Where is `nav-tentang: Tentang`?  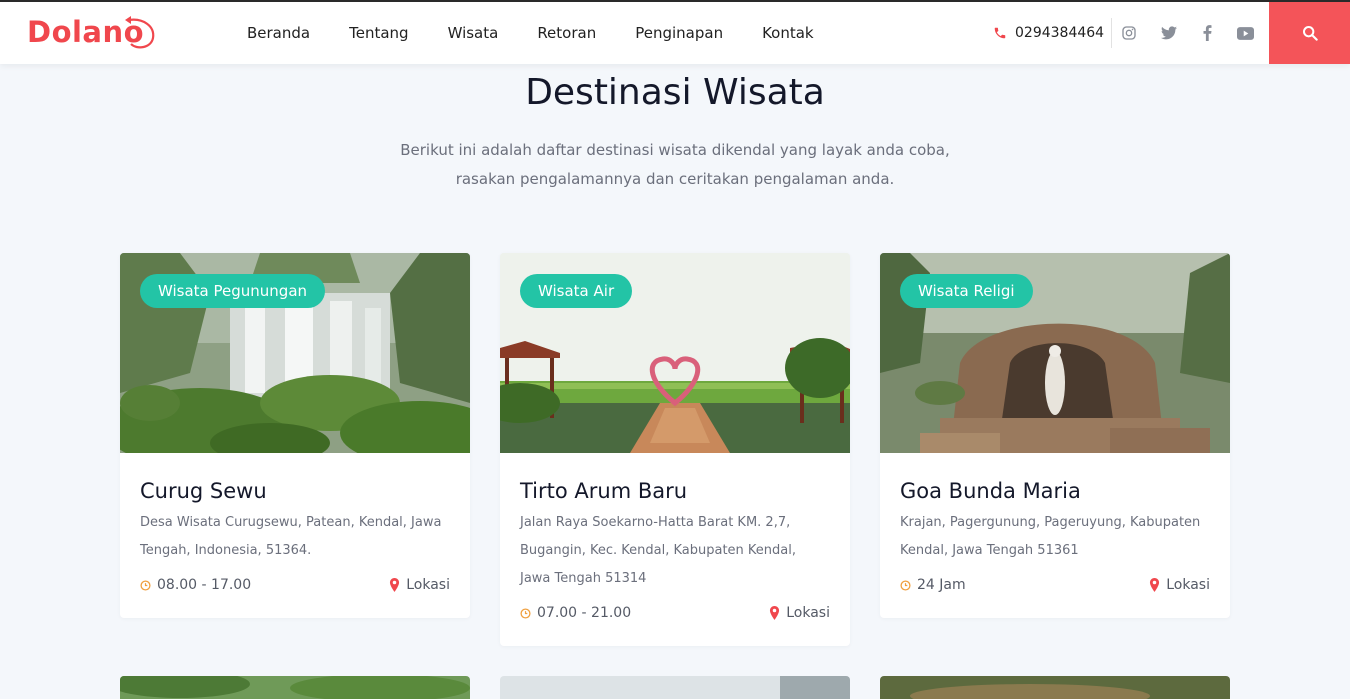
nav-tentang: Tentang is located at coordinates (378, 33).